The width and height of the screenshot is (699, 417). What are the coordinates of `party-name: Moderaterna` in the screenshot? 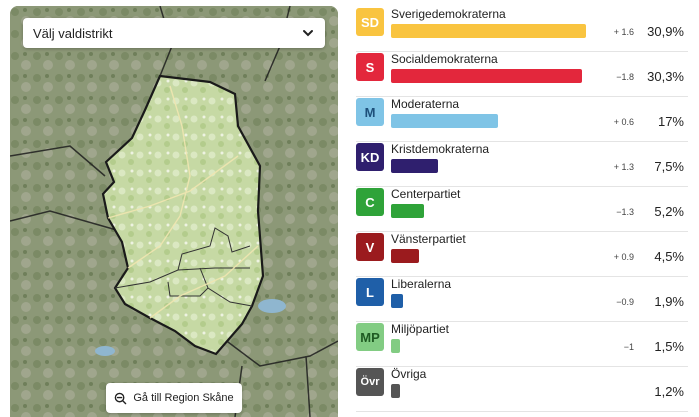 It's located at (425, 104).